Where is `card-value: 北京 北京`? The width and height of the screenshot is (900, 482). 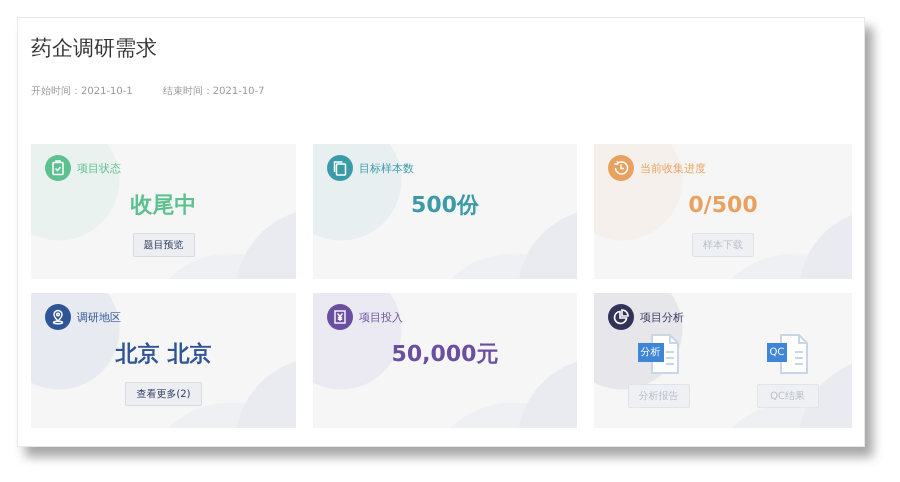 card-value: 北京 北京 is located at coordinates (164, 355).